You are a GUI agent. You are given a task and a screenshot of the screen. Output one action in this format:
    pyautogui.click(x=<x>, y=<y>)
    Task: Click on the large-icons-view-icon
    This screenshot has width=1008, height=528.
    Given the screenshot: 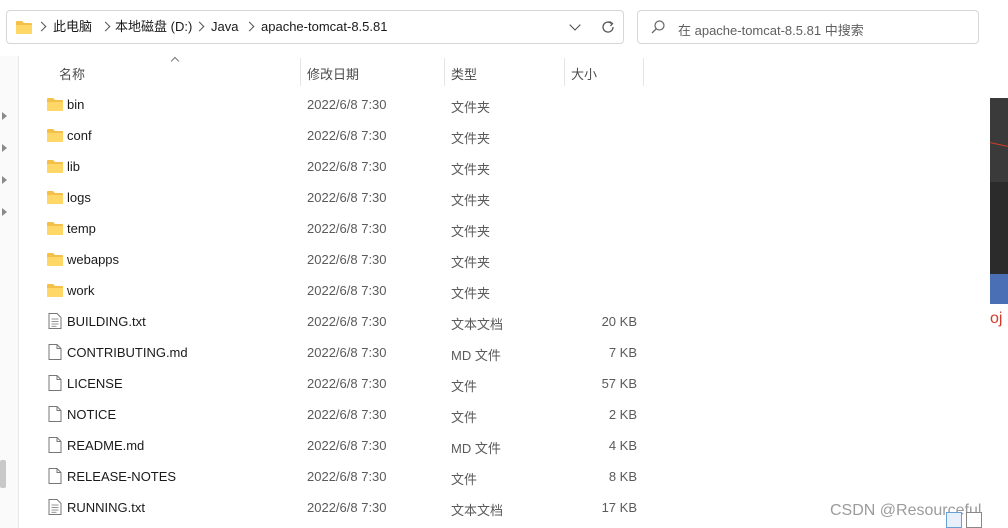 What is the action you would take?
    pyautogui.click(x=974, y=520)
    